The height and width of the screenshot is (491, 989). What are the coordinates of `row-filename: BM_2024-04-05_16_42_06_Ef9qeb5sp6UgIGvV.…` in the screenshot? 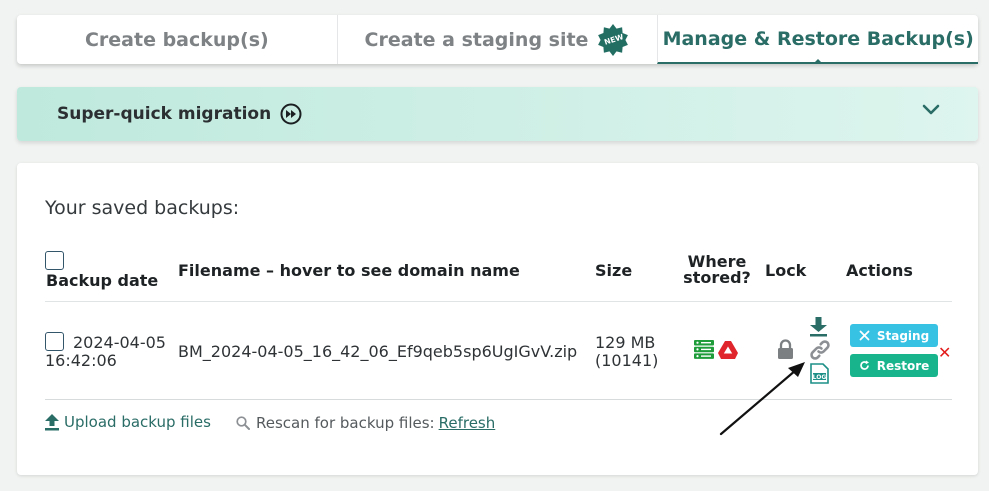 It's located at (377, 352).